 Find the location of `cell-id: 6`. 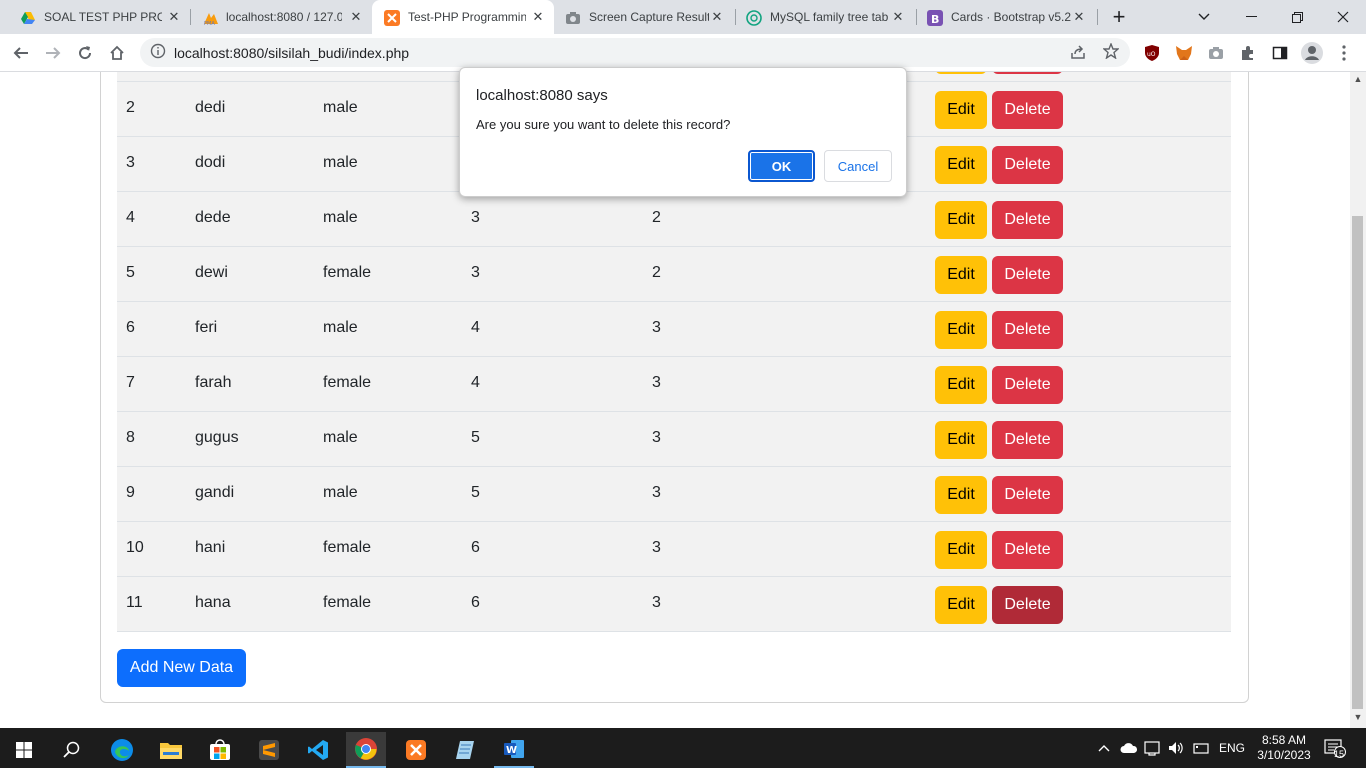

cell-id: 6 is located at coordinates (130, 327).